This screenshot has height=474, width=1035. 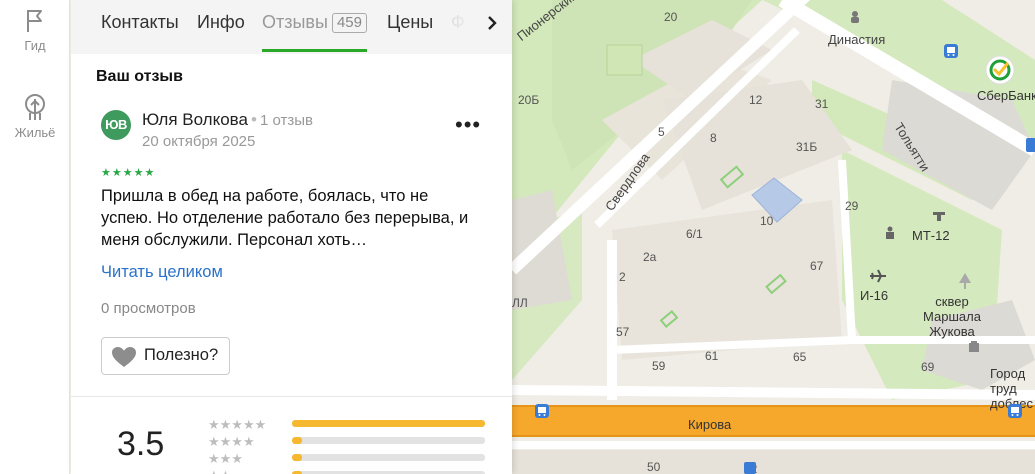 I want to click on more-options-button: •••, so click(x=468, y=125).